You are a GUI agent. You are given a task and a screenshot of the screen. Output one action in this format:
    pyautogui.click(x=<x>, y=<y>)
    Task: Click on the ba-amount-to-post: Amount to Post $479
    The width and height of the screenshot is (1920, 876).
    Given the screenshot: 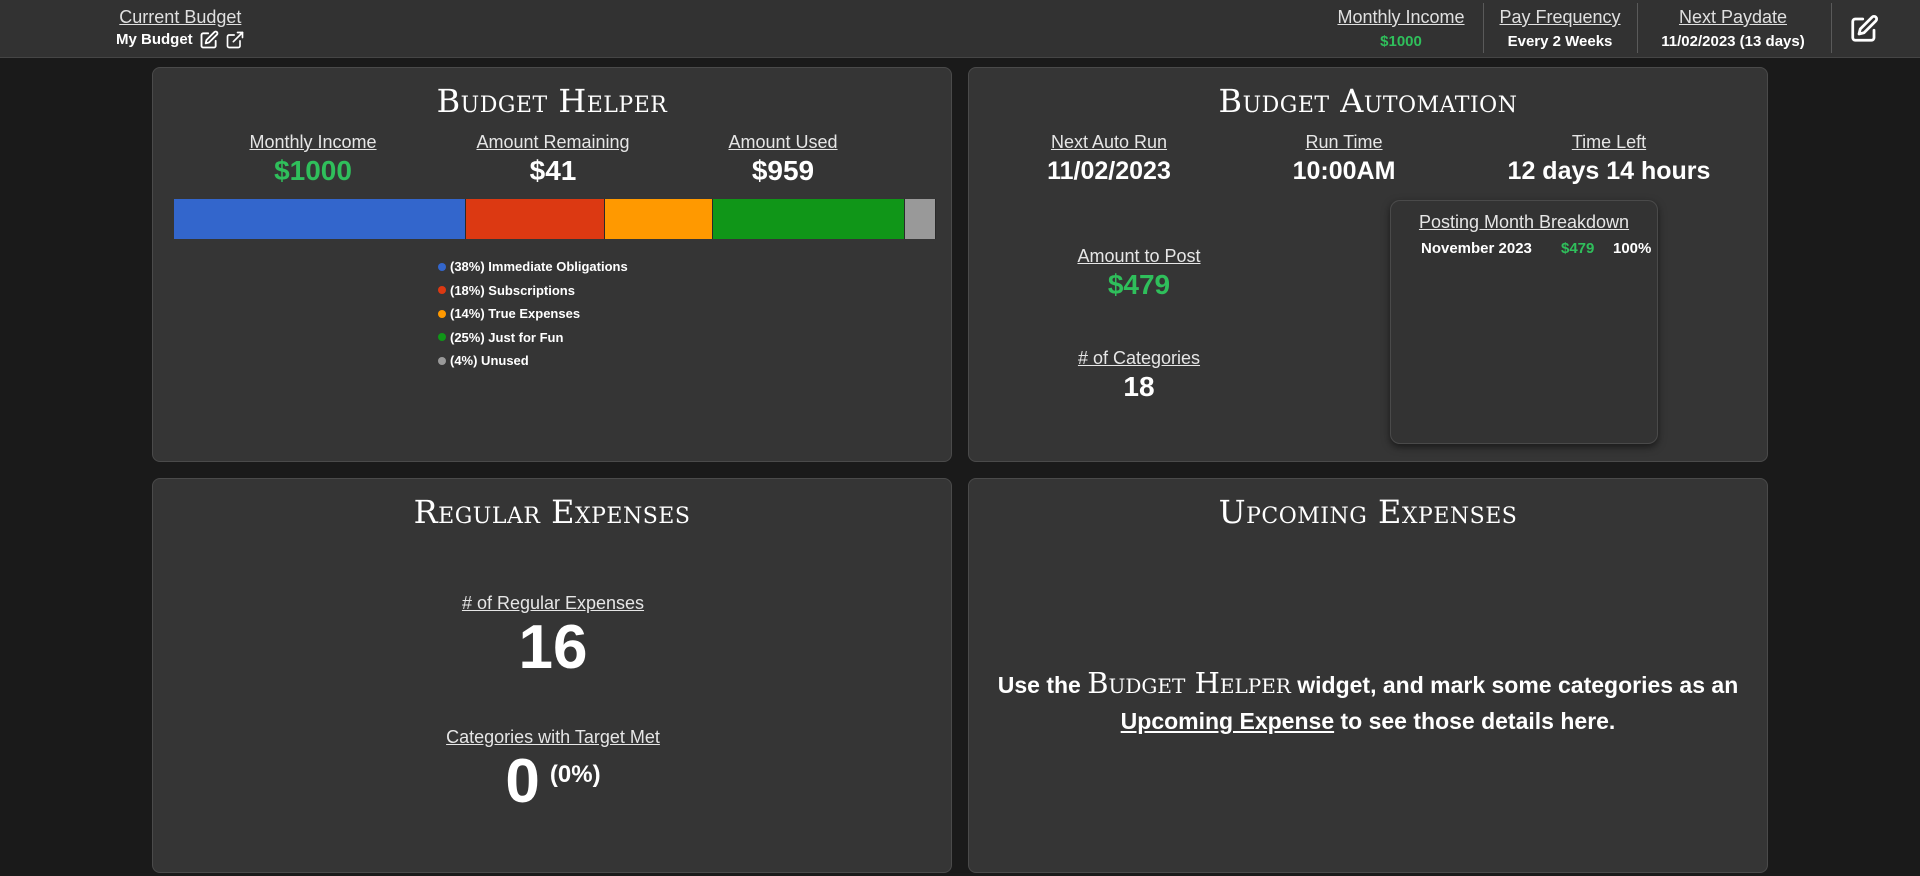 What is the action you would take?
    pyautogui.click(x=1139, y=273)
    